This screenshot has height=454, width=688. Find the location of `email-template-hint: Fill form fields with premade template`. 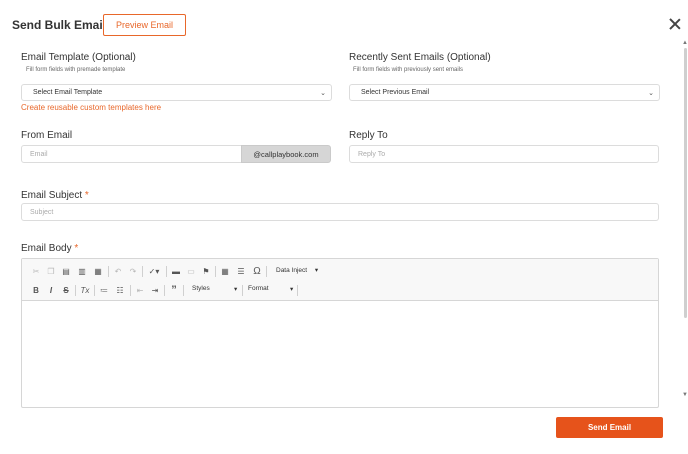

email-template-hint: Fill form fields with premade template is located at coordinates (76, 70).